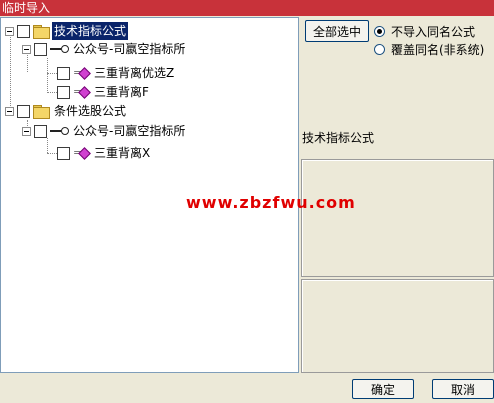 This screenshot has height=403, width=494. I want to click on ok-button: 确定, so click(383, 389).